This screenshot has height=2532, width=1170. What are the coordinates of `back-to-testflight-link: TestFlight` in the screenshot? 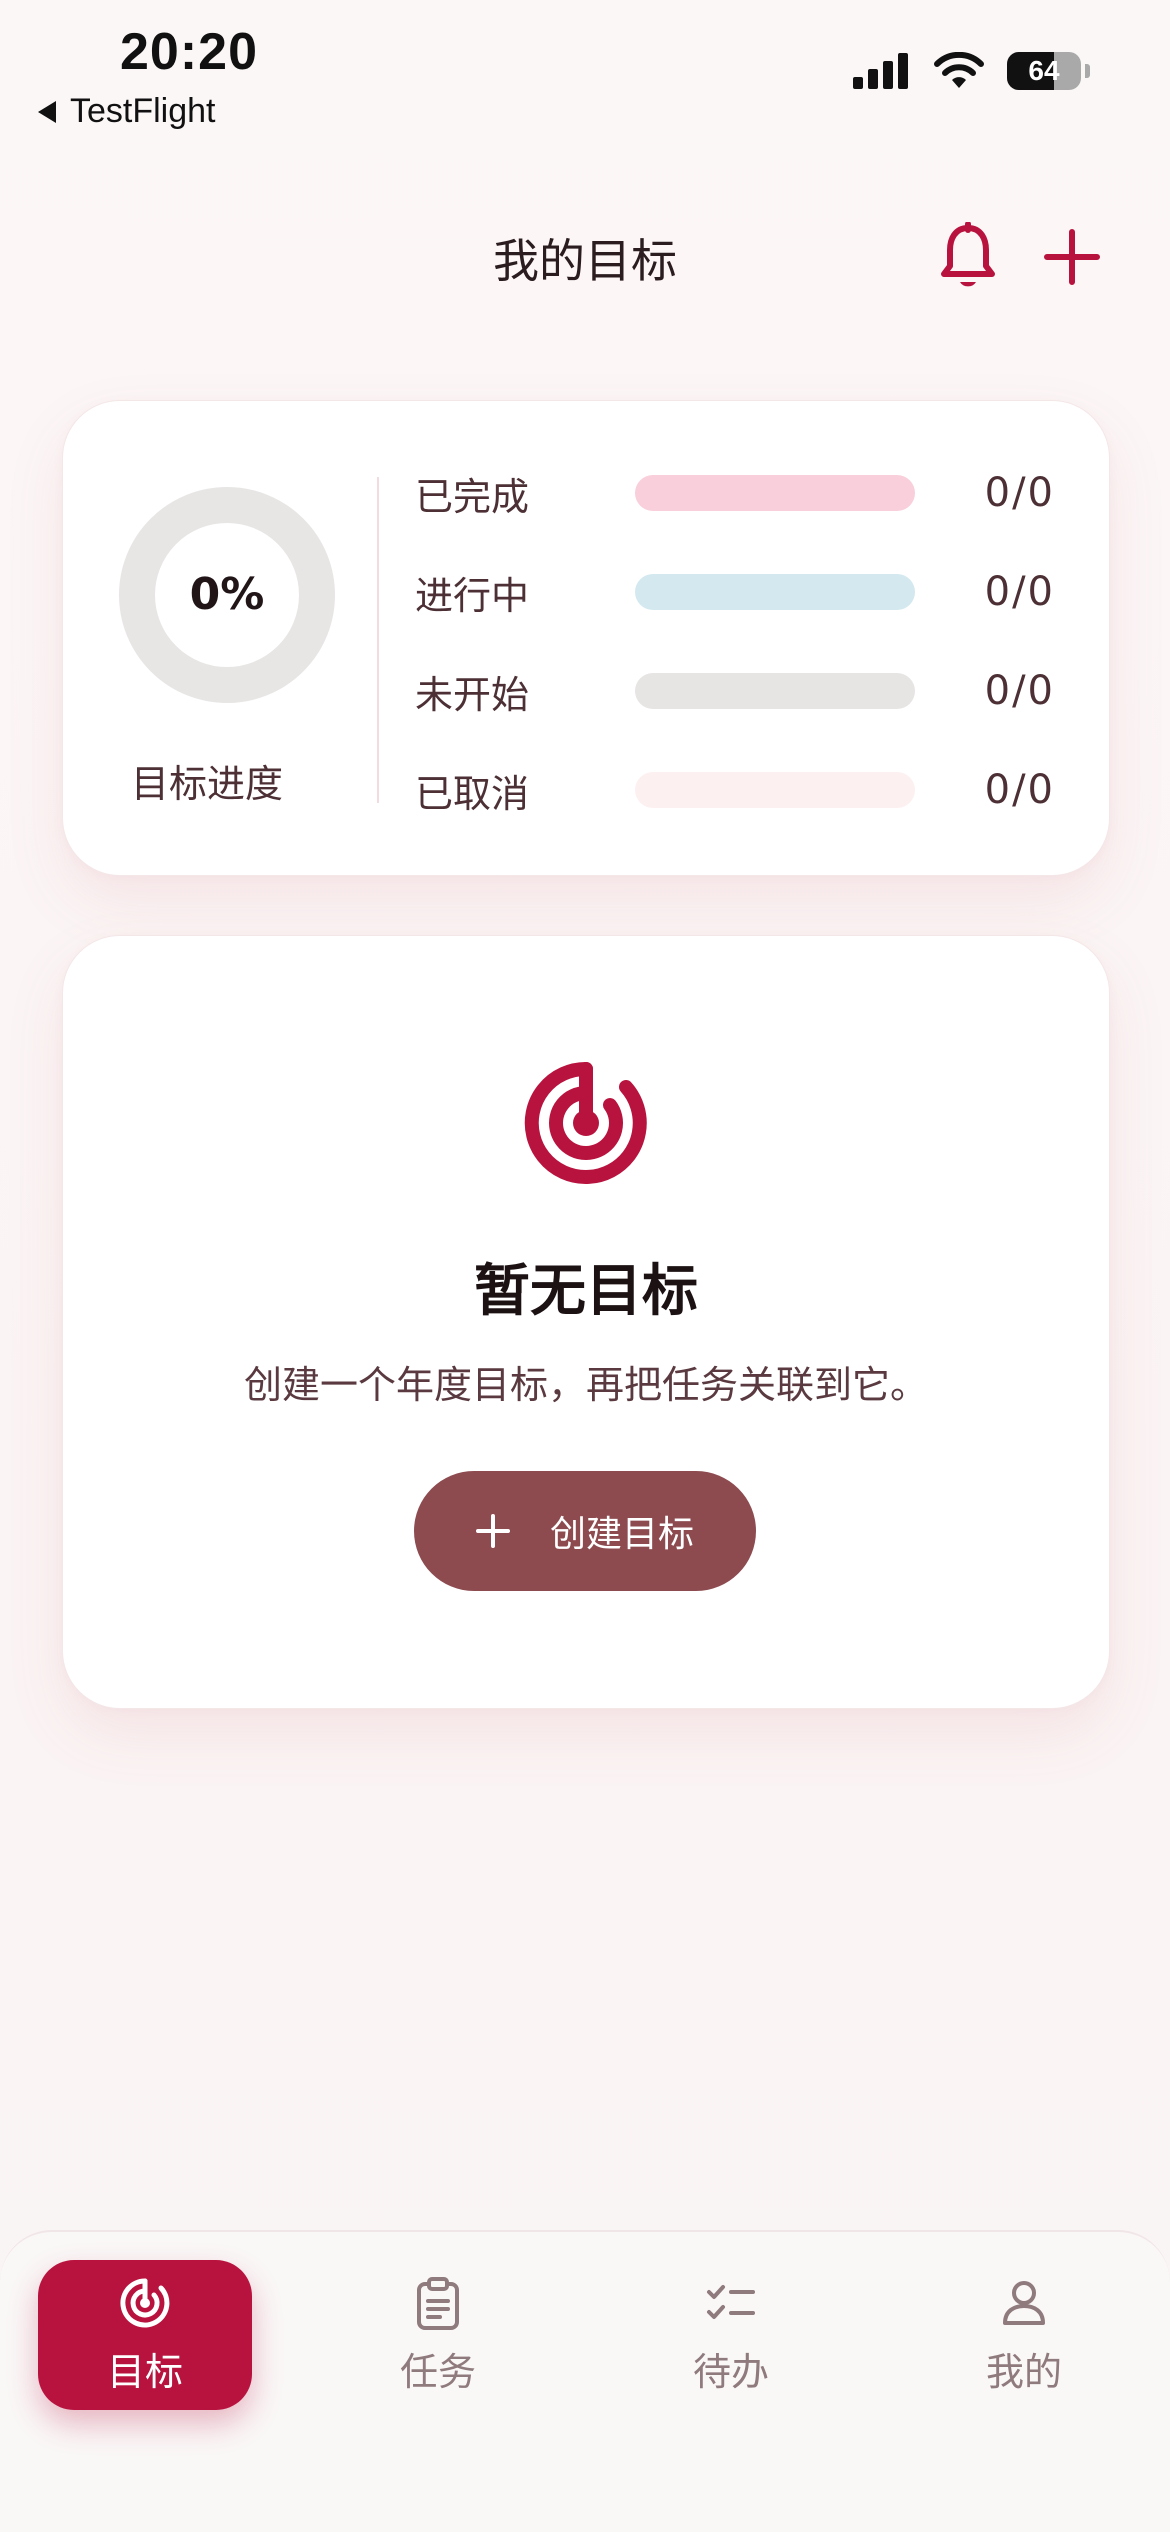 It's located at (127, 111).